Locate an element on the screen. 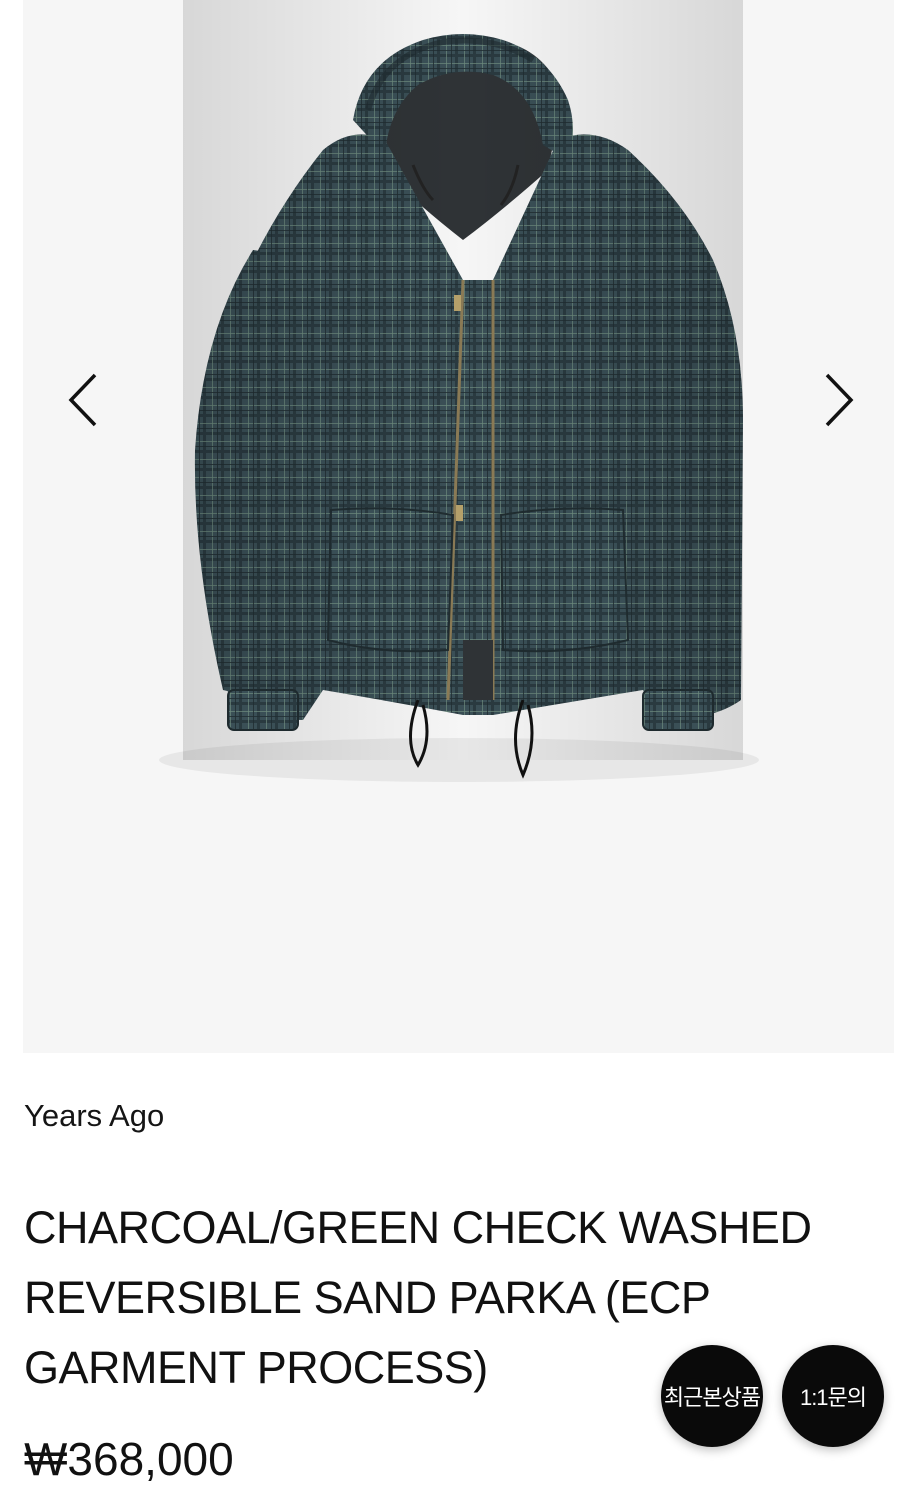  inquiry-label: 1:1문의 is located at coordinates (833, 1397).